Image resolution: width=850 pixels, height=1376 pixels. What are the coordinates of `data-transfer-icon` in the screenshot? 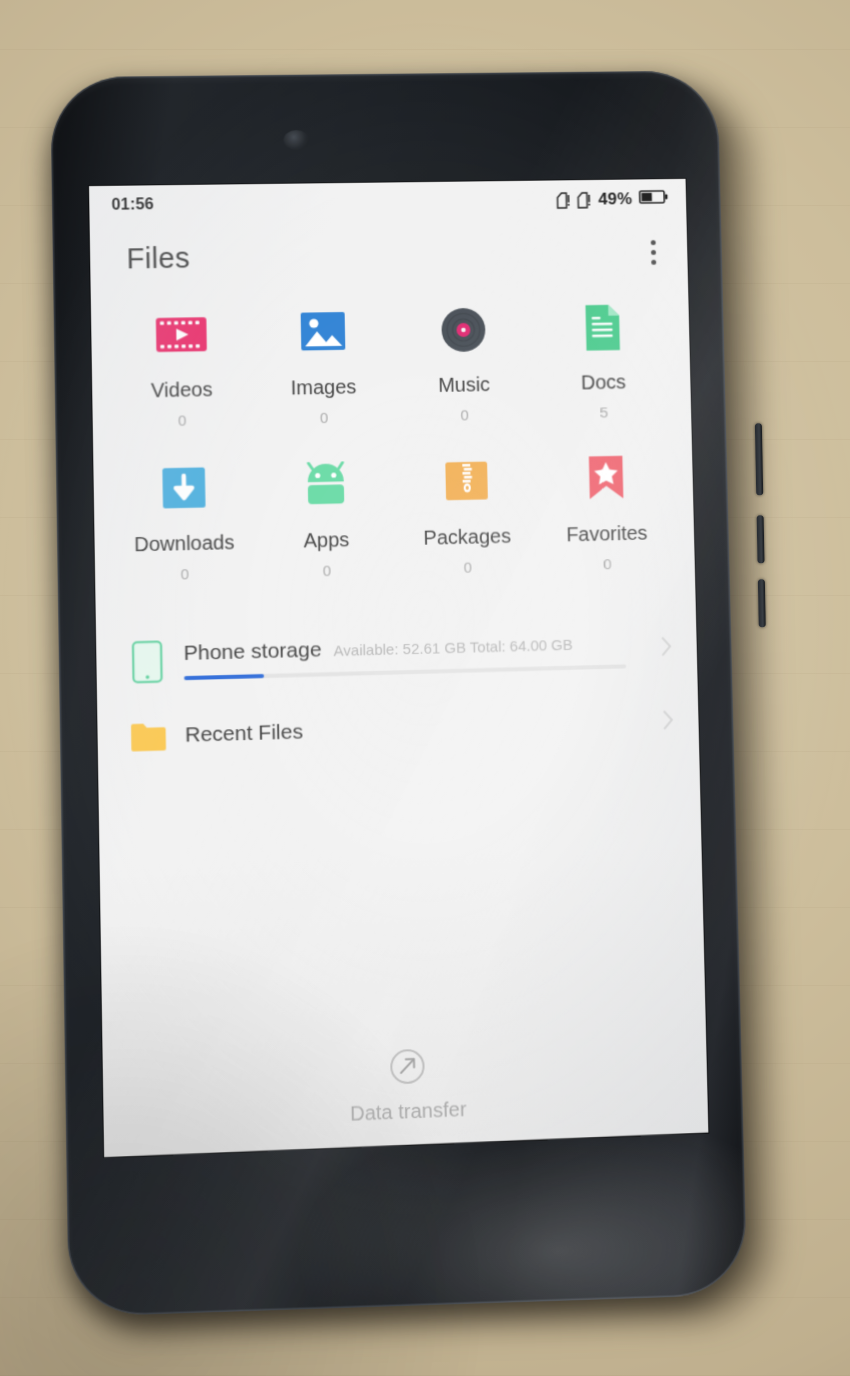 It's located at (407, 1069).